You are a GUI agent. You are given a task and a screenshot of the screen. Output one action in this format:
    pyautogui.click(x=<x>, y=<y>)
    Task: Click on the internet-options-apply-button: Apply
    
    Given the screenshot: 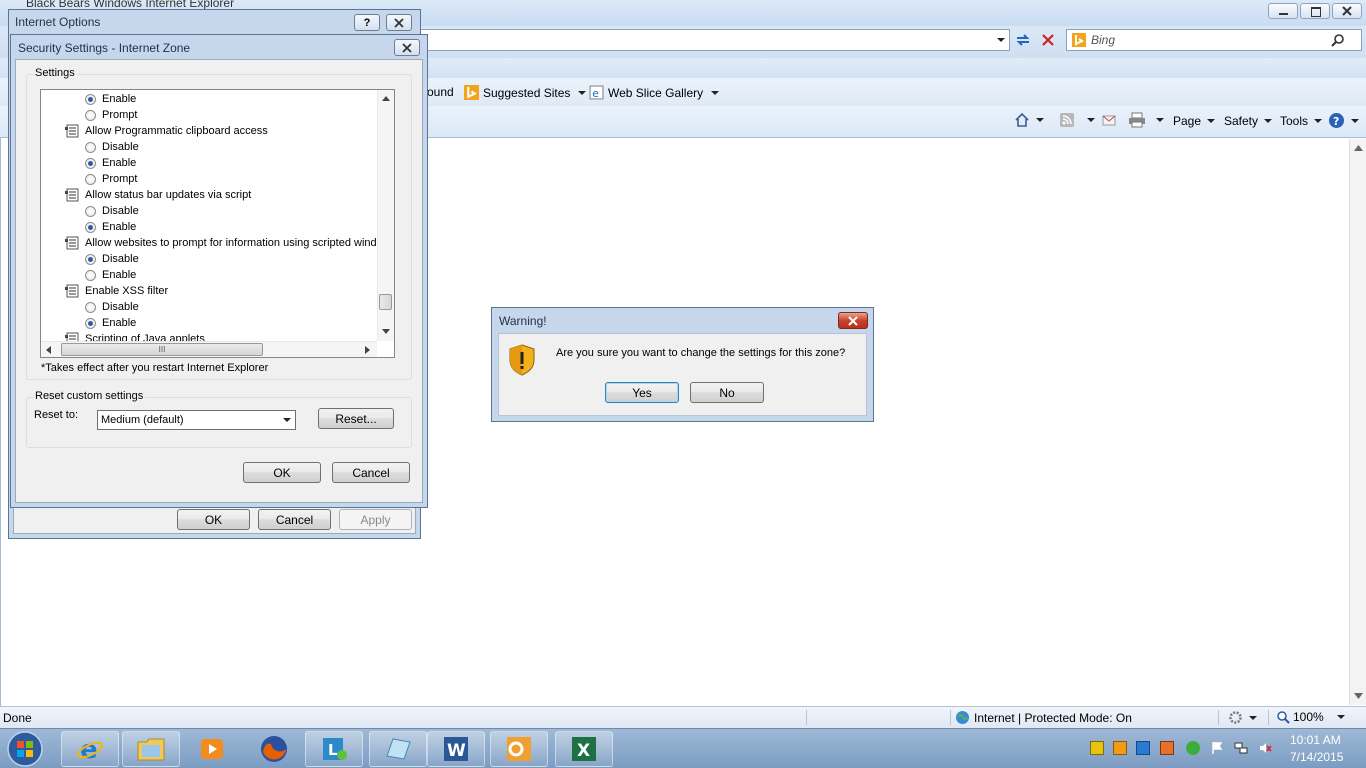 What is the action you would take?
    pyautogui.click(x=375, y=519)
    